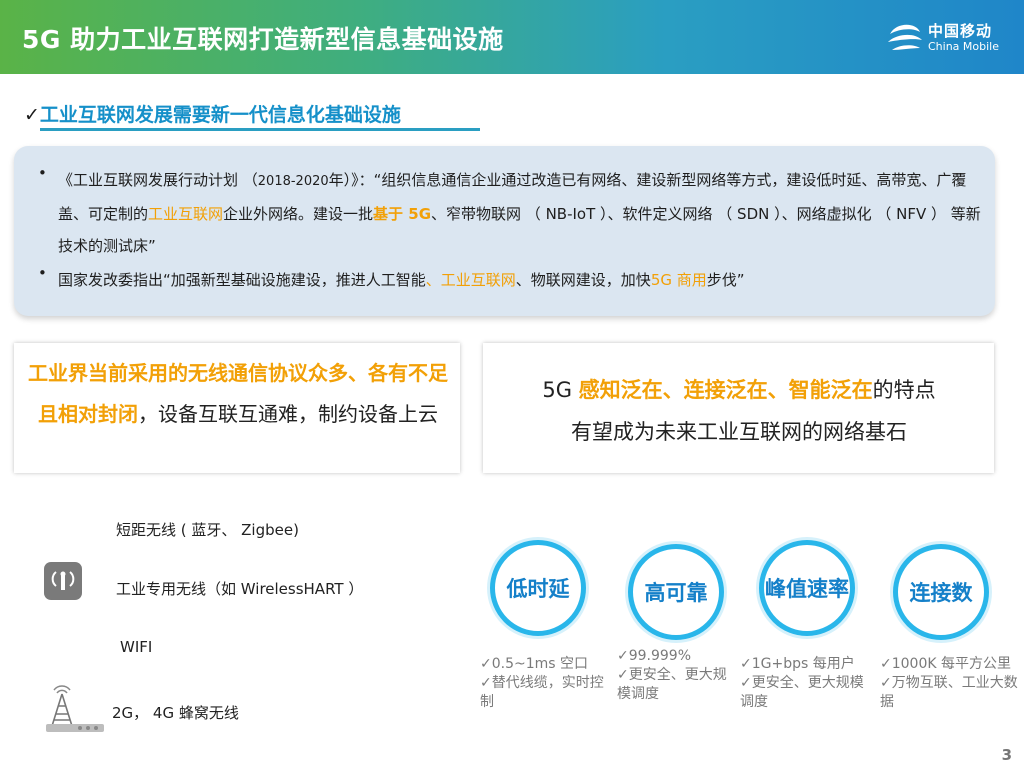 The height and width of the screenshot is (768, 1024). Describe the element at coordinates (797, 664) in the screenshot. I see `feature-desc-line: ✓1G+bps 每用户` at that location.